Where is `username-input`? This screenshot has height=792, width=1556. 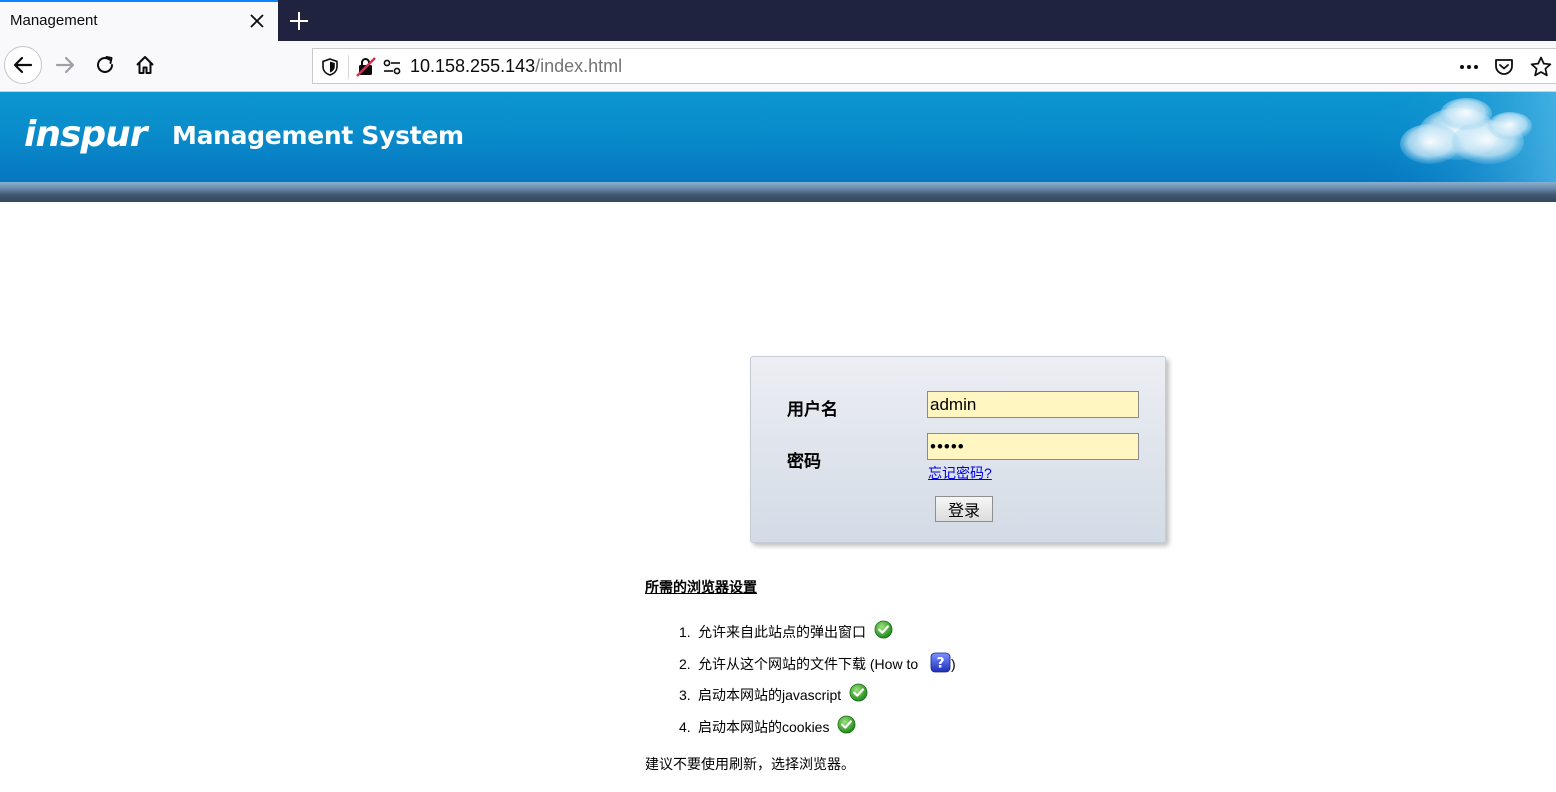 username-input is located at coordinates (1033, 404).